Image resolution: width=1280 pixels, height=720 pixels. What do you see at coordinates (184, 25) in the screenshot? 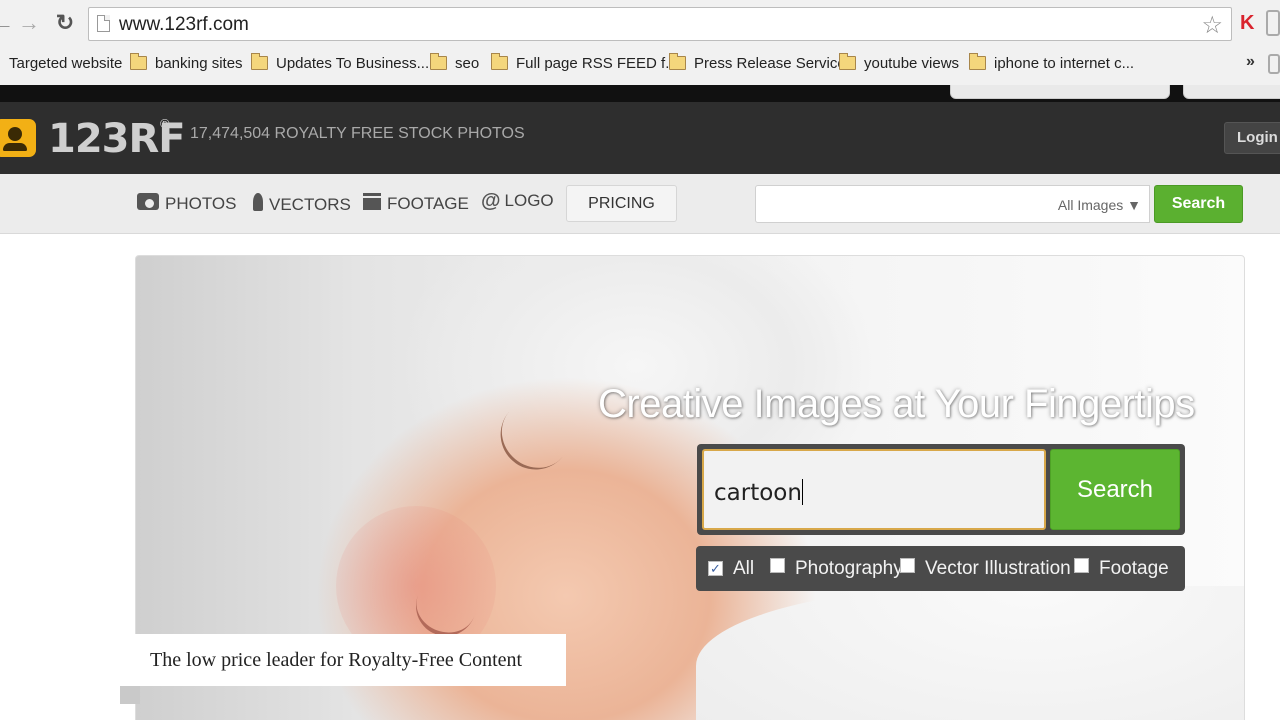
I see `url-text: www.123rf.com` at bounding box center [184, 25].